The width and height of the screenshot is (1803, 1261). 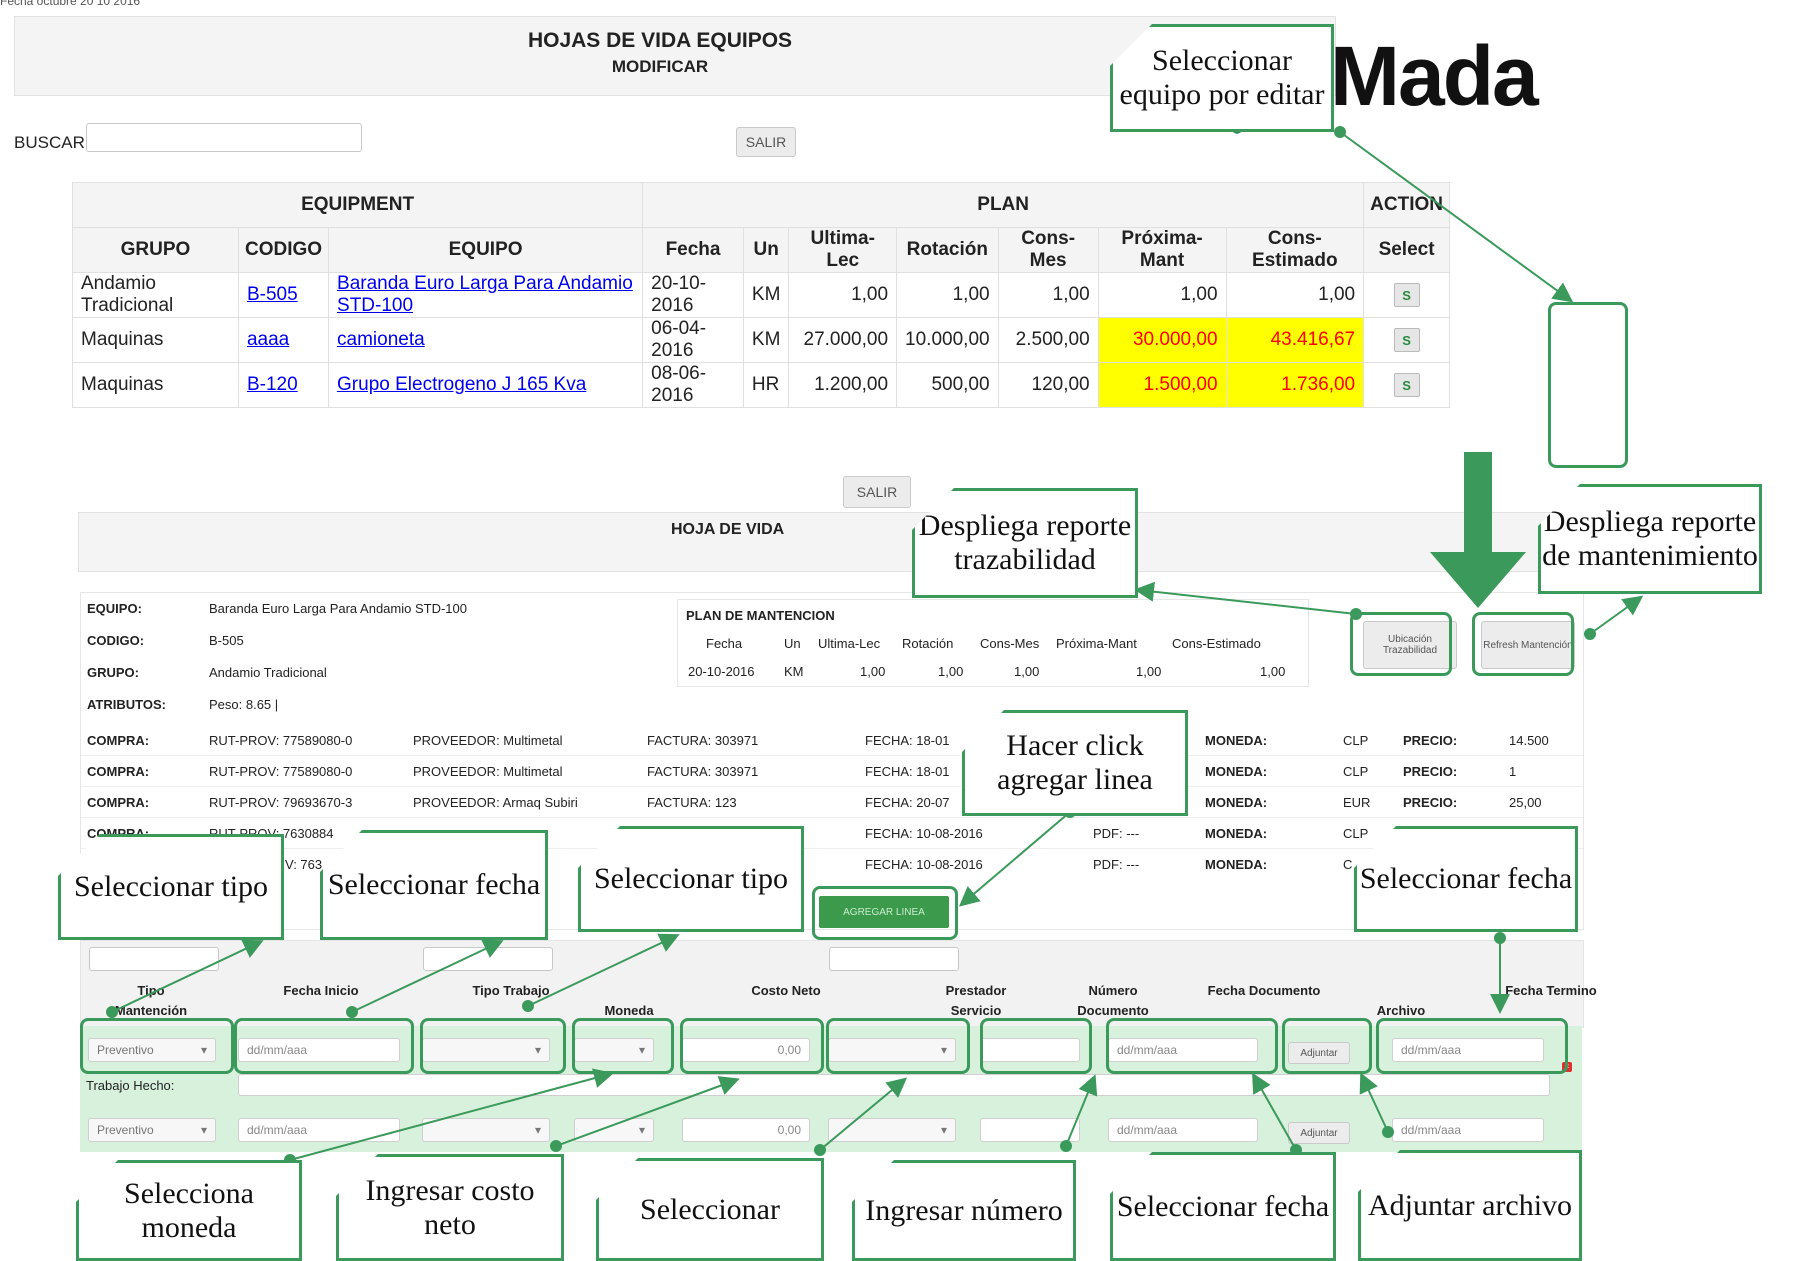 I want to click on callout-ingresar-numero: Ingresar número, so click(x=964, y=1210).